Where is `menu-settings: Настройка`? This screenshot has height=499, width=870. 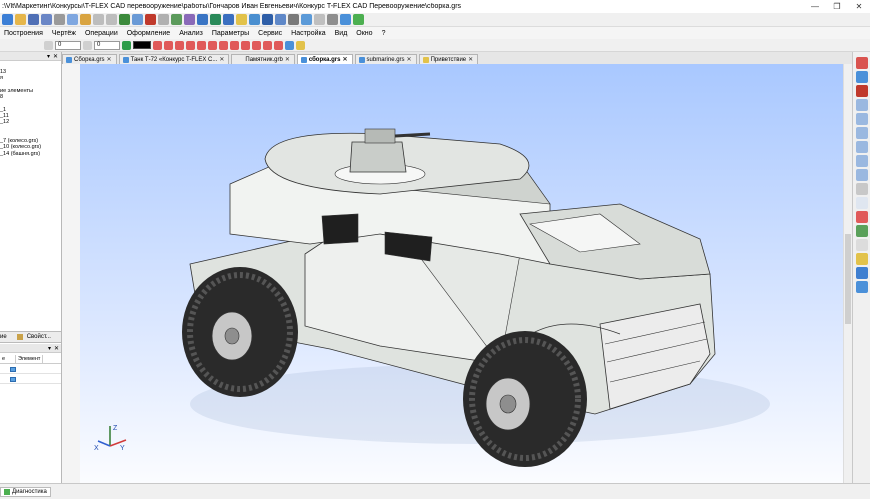 menu-settings: Настройка is located at coordinates (308, 33).